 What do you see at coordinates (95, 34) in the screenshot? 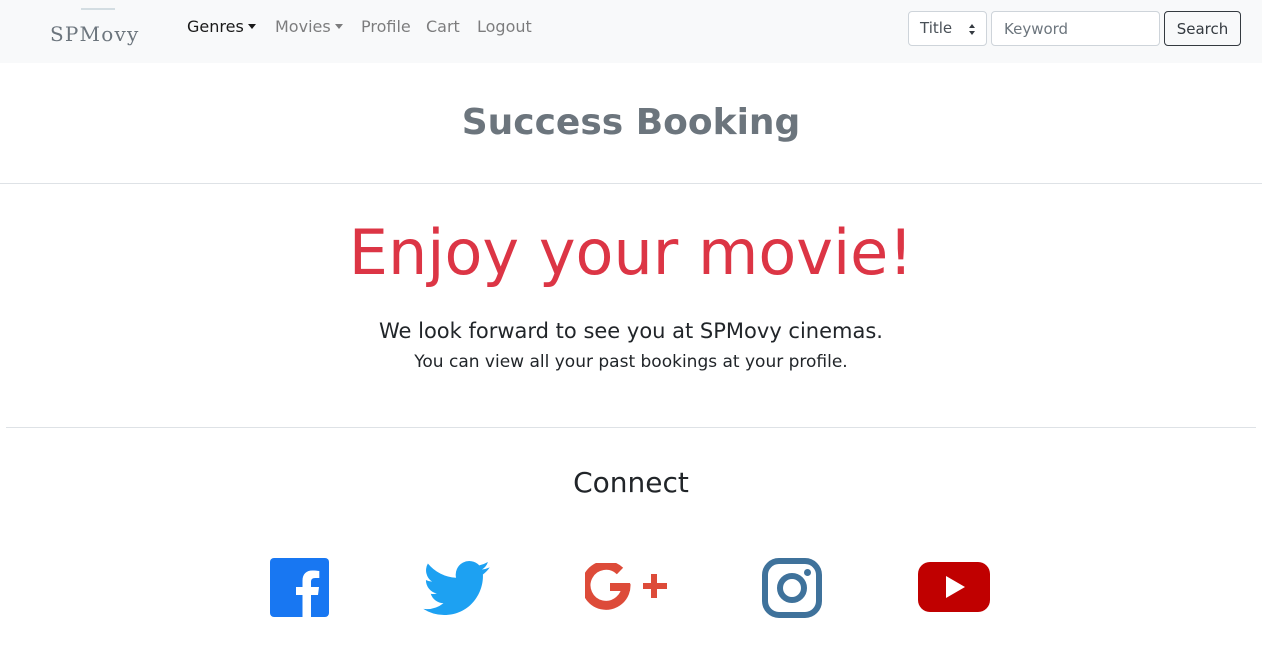
I see `brand-text: SPMovy` at bounding box center [95, 34].